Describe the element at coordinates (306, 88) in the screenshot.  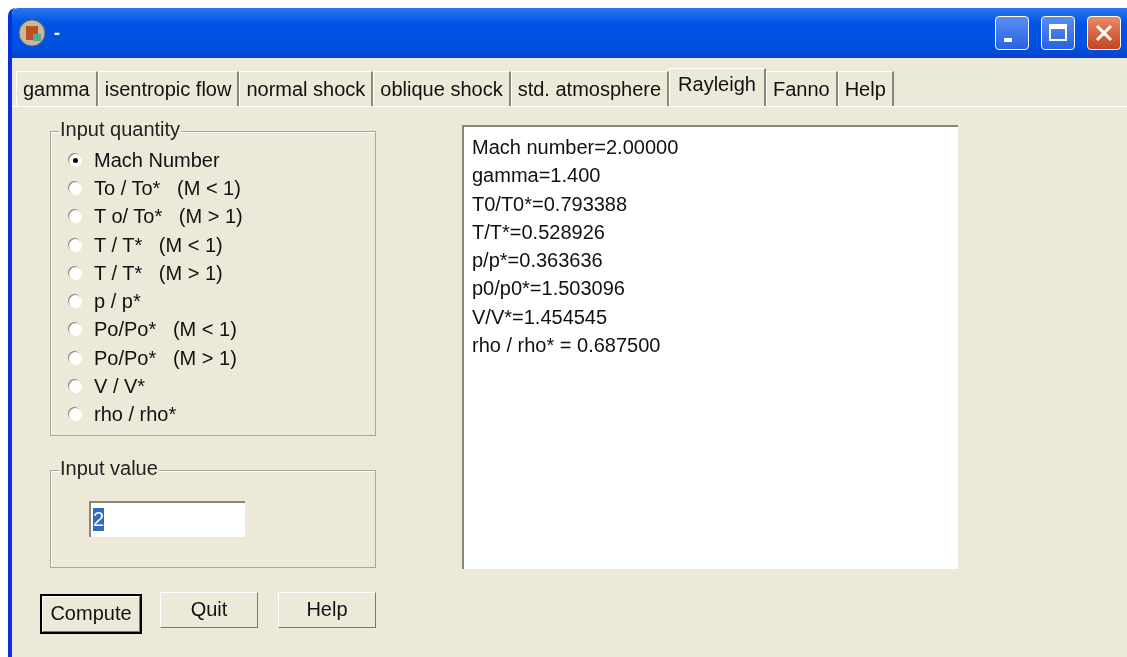
I see `tab: normal shock` at that location.